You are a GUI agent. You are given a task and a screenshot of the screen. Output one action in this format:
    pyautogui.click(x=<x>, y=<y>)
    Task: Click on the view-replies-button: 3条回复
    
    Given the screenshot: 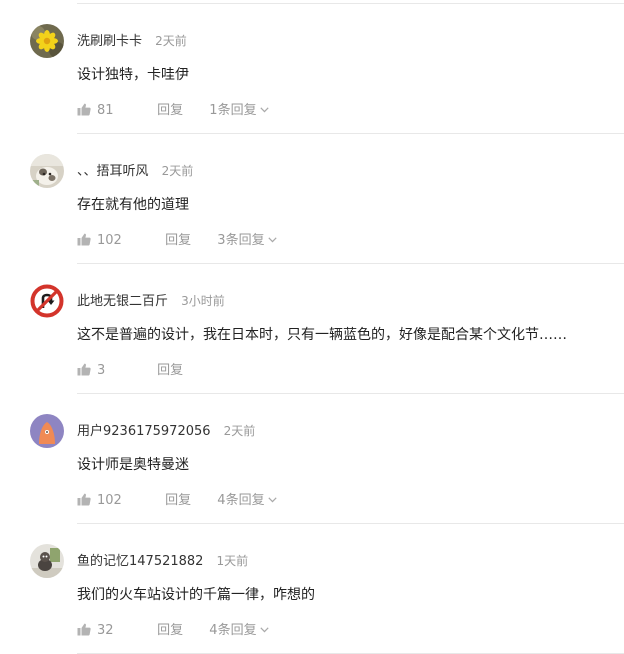 What is the action you would take?
    pyautogui.click(x=247, y=241)
    